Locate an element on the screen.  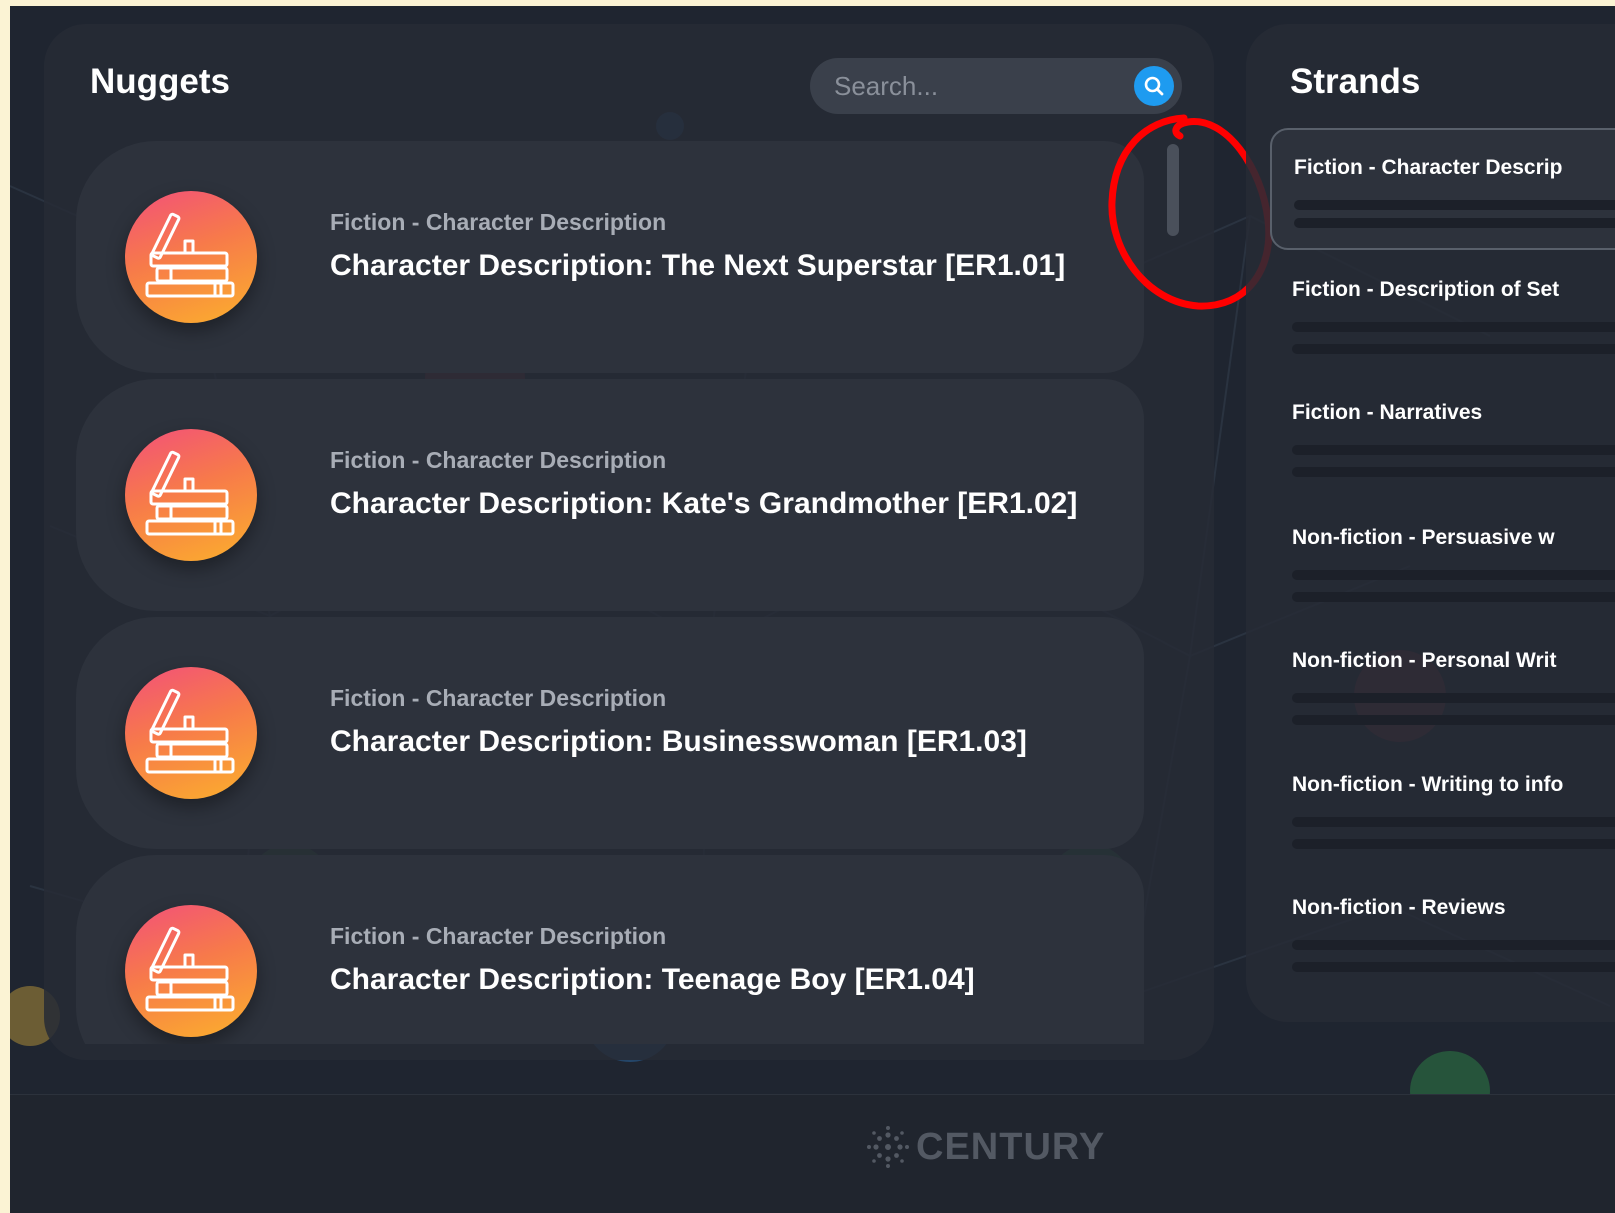
strand-item: Fiction - Narratives is located at coordinates (1442, 436).